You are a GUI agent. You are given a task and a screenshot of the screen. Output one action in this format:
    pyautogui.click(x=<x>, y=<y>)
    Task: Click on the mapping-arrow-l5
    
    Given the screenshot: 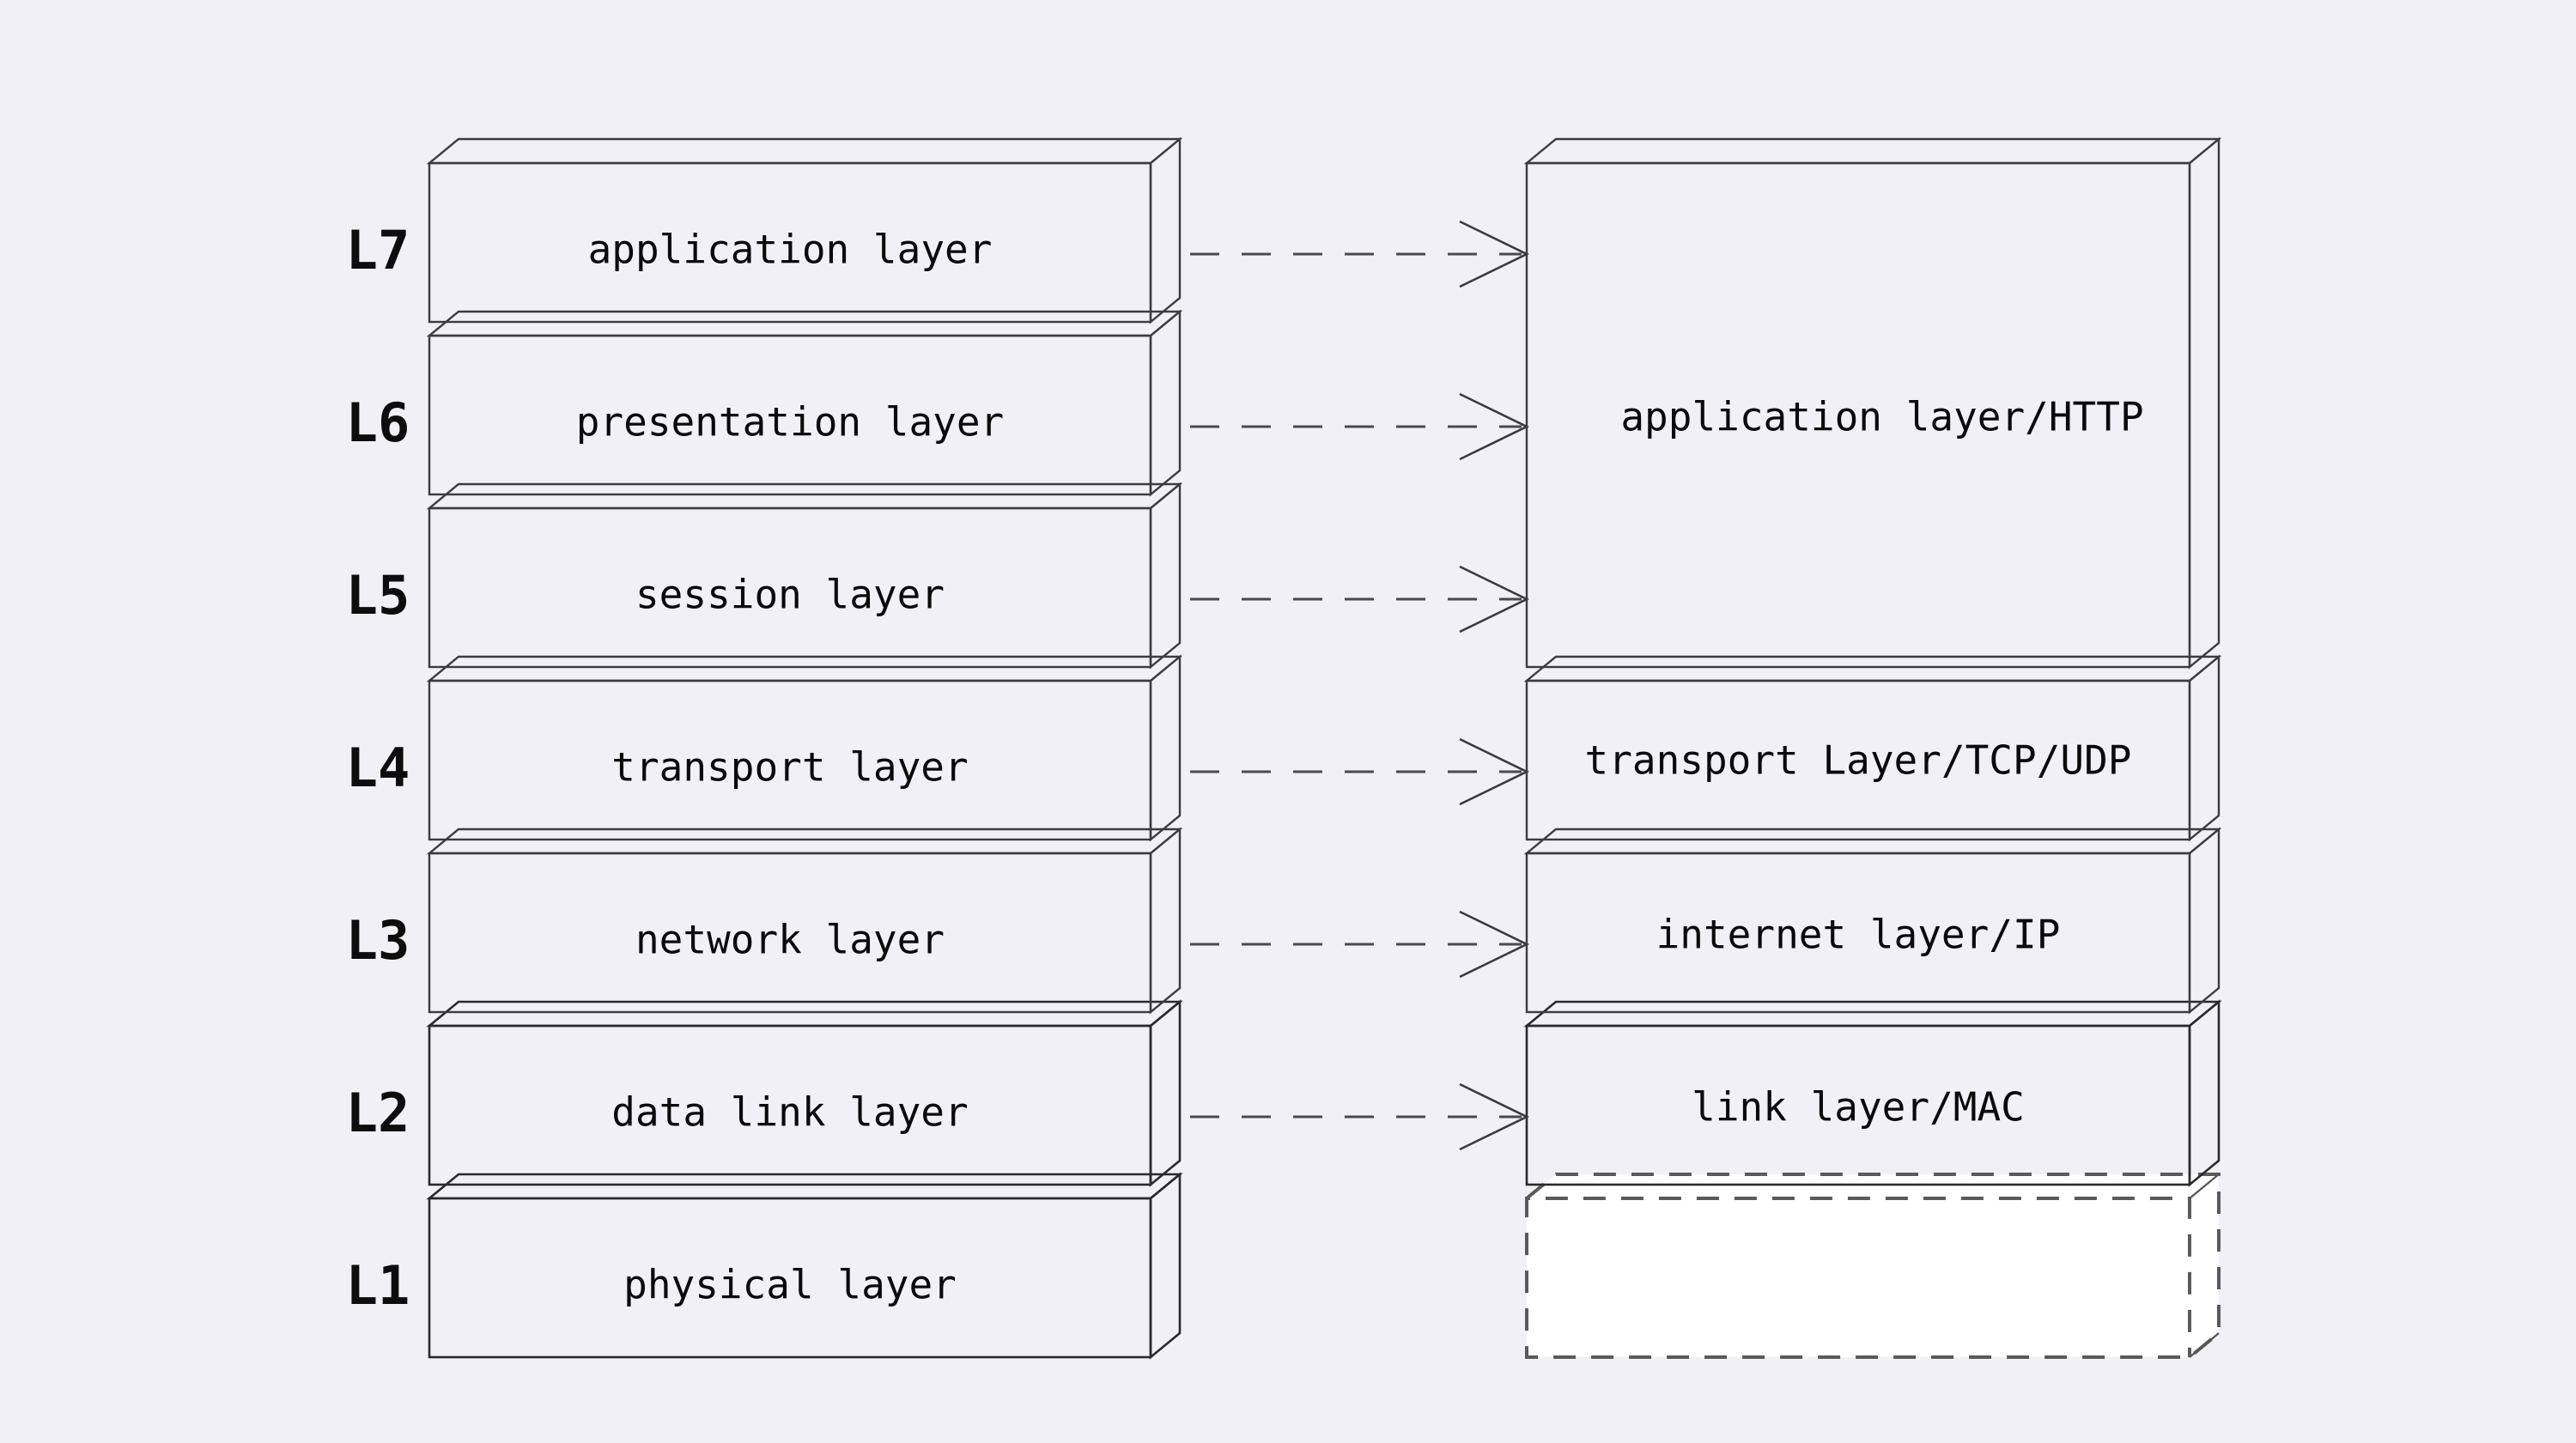 What is the action you would take?
    pyautogui.click(x=1360, y=599)
    